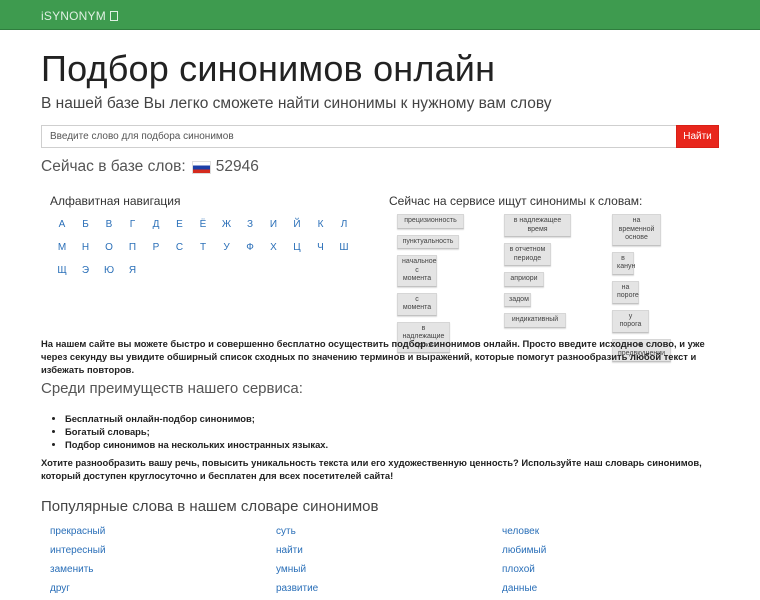  Describe the element at coordinates (86, 224) in the screenshot. I see `alphabet-letter-link: Б` at that location.